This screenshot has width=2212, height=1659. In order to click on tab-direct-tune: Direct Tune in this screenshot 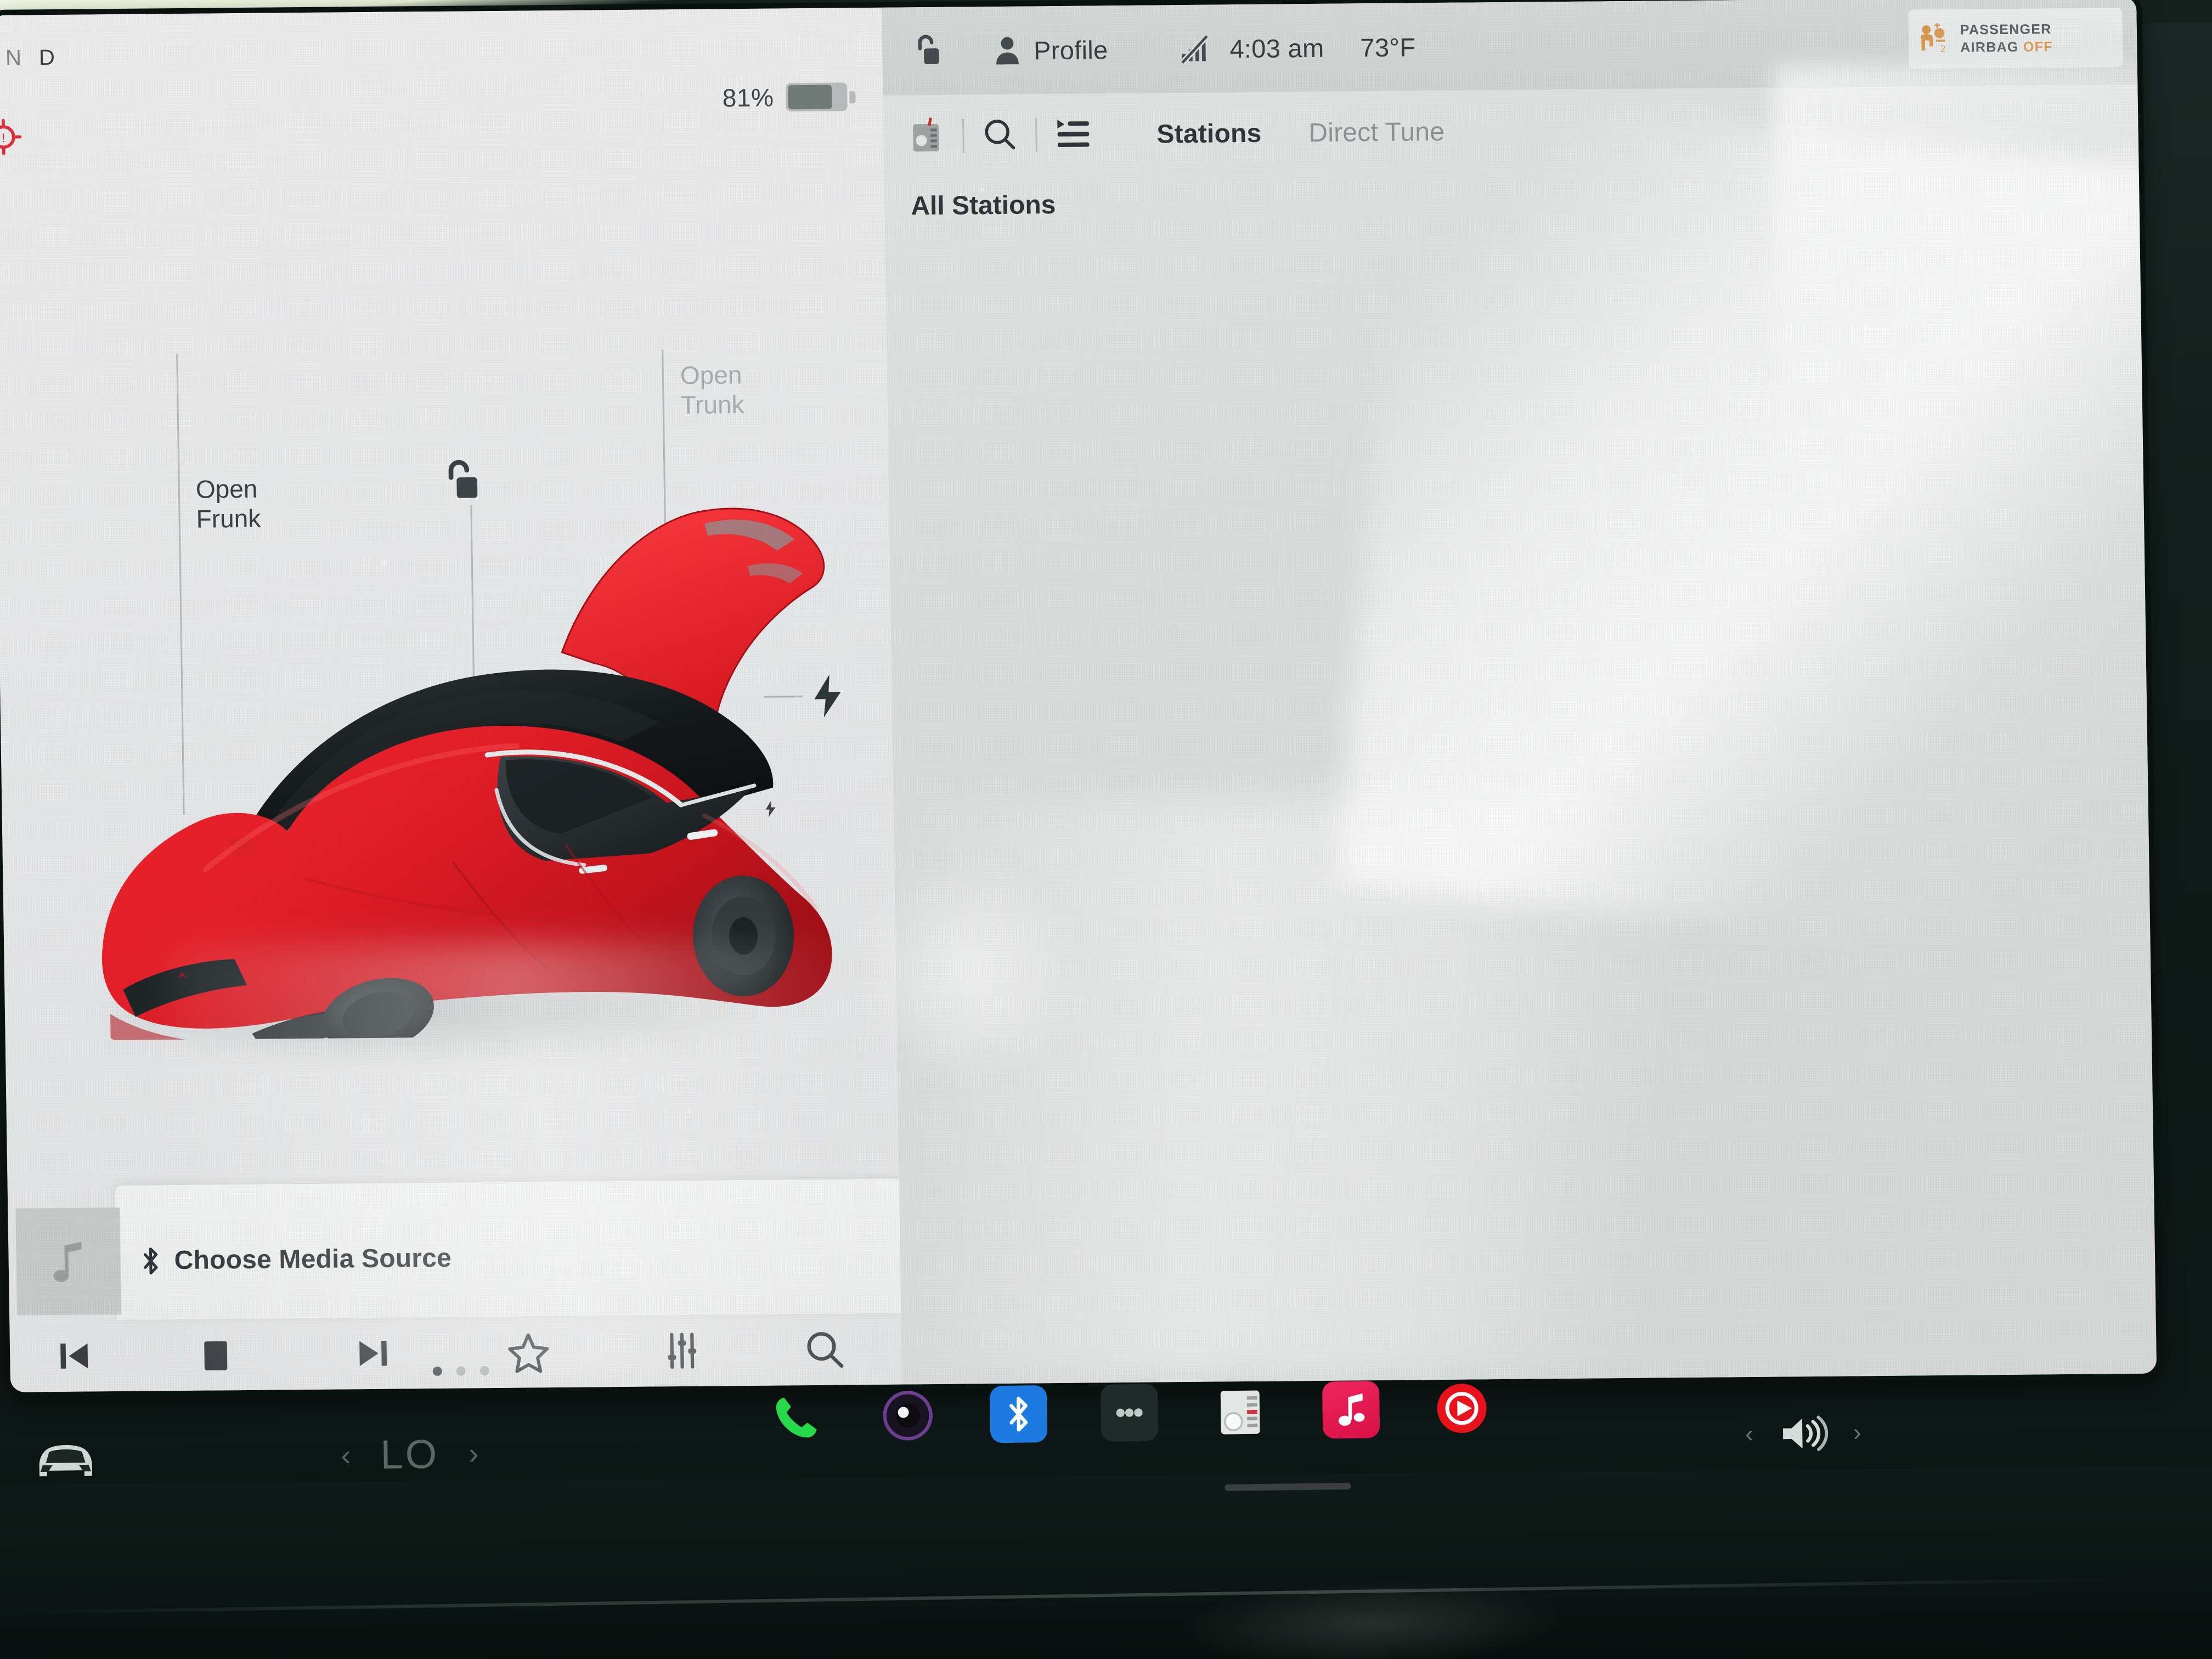, I will do `click(1376, 132)`.